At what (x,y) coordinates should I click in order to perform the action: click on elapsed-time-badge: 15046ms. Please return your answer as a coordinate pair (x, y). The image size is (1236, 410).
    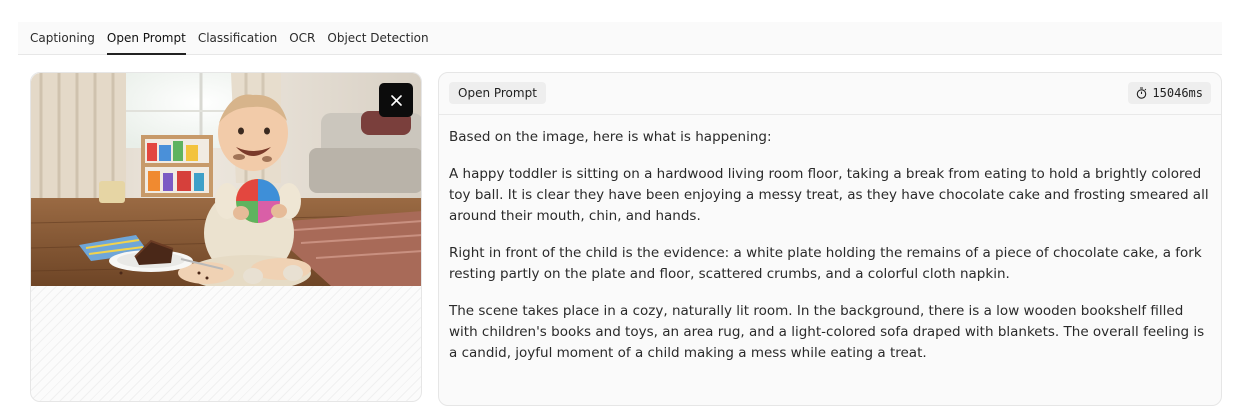
    Looking at the image, I should click on (1169, 93).